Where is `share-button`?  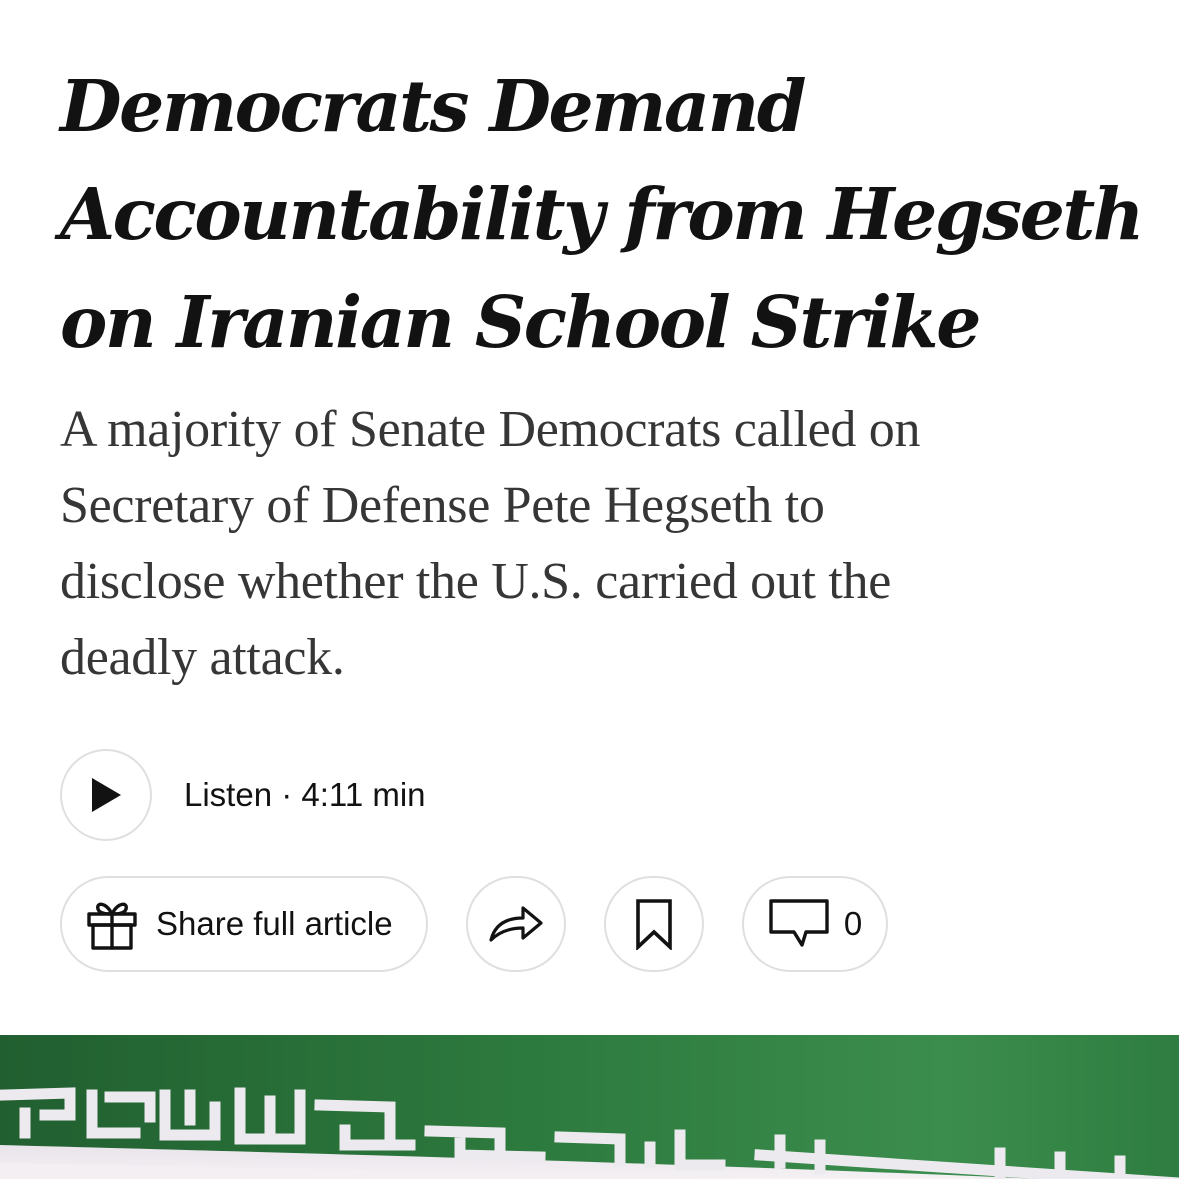
share-button is located at coordinates (516, 924).